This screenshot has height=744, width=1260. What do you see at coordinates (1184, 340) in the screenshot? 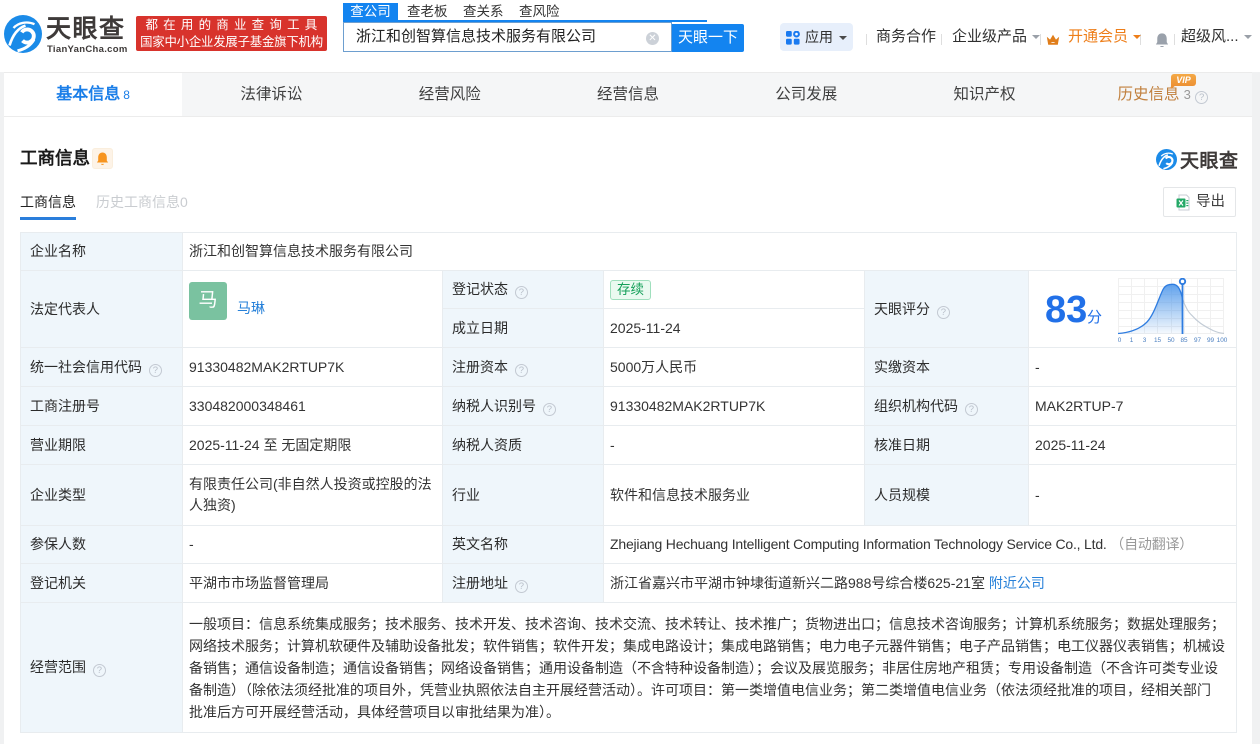
I see `svg-text: 85` at bounding box center [1184, 340].